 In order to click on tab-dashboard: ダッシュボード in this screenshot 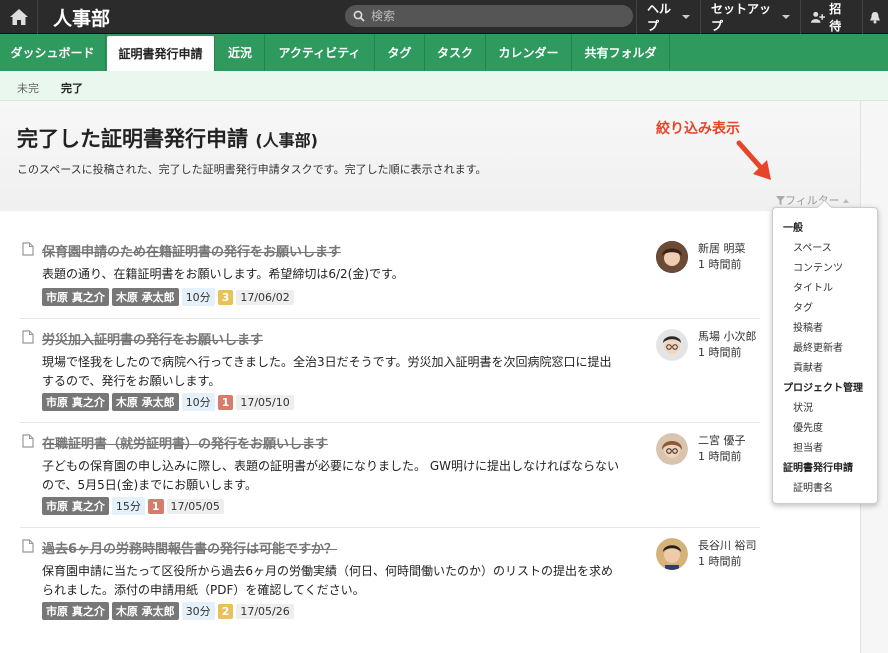, I will do `click(53, 52)`.